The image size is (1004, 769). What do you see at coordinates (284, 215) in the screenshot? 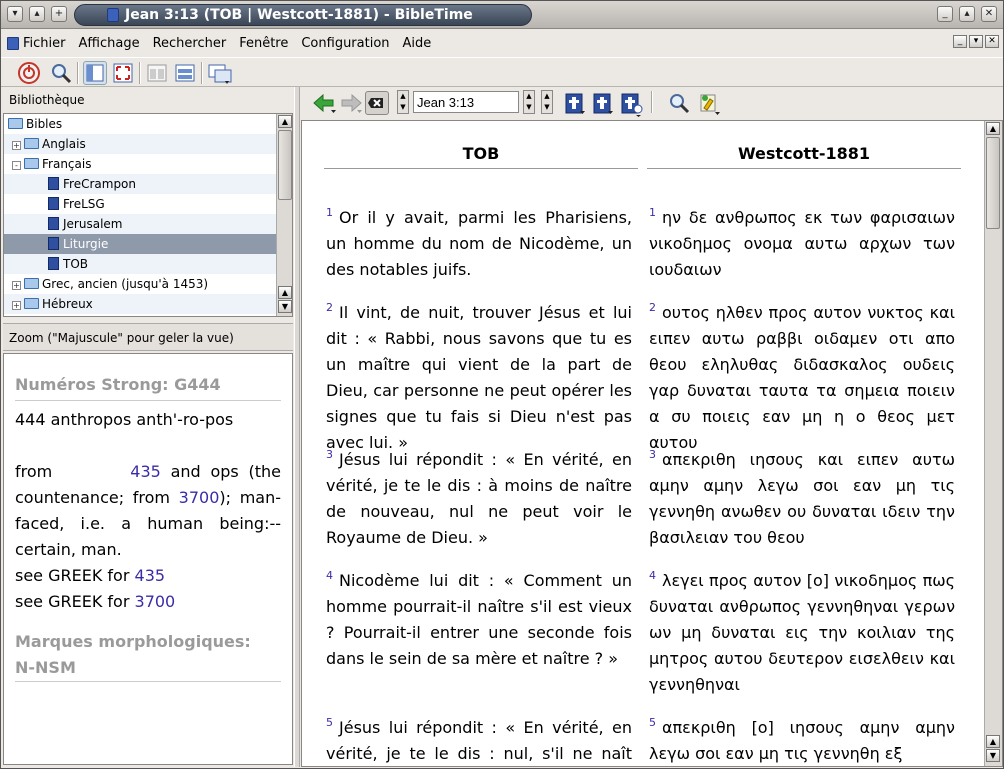
I see `library-scrollbar: ▲ ▲ ▼` at bounding box center [284, 215].